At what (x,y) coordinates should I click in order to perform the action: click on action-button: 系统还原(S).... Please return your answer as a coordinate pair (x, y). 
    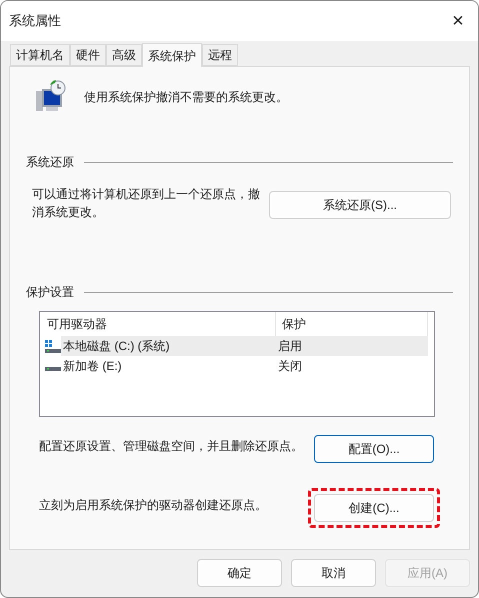
    Looking at the image, I should click on (360, 205).